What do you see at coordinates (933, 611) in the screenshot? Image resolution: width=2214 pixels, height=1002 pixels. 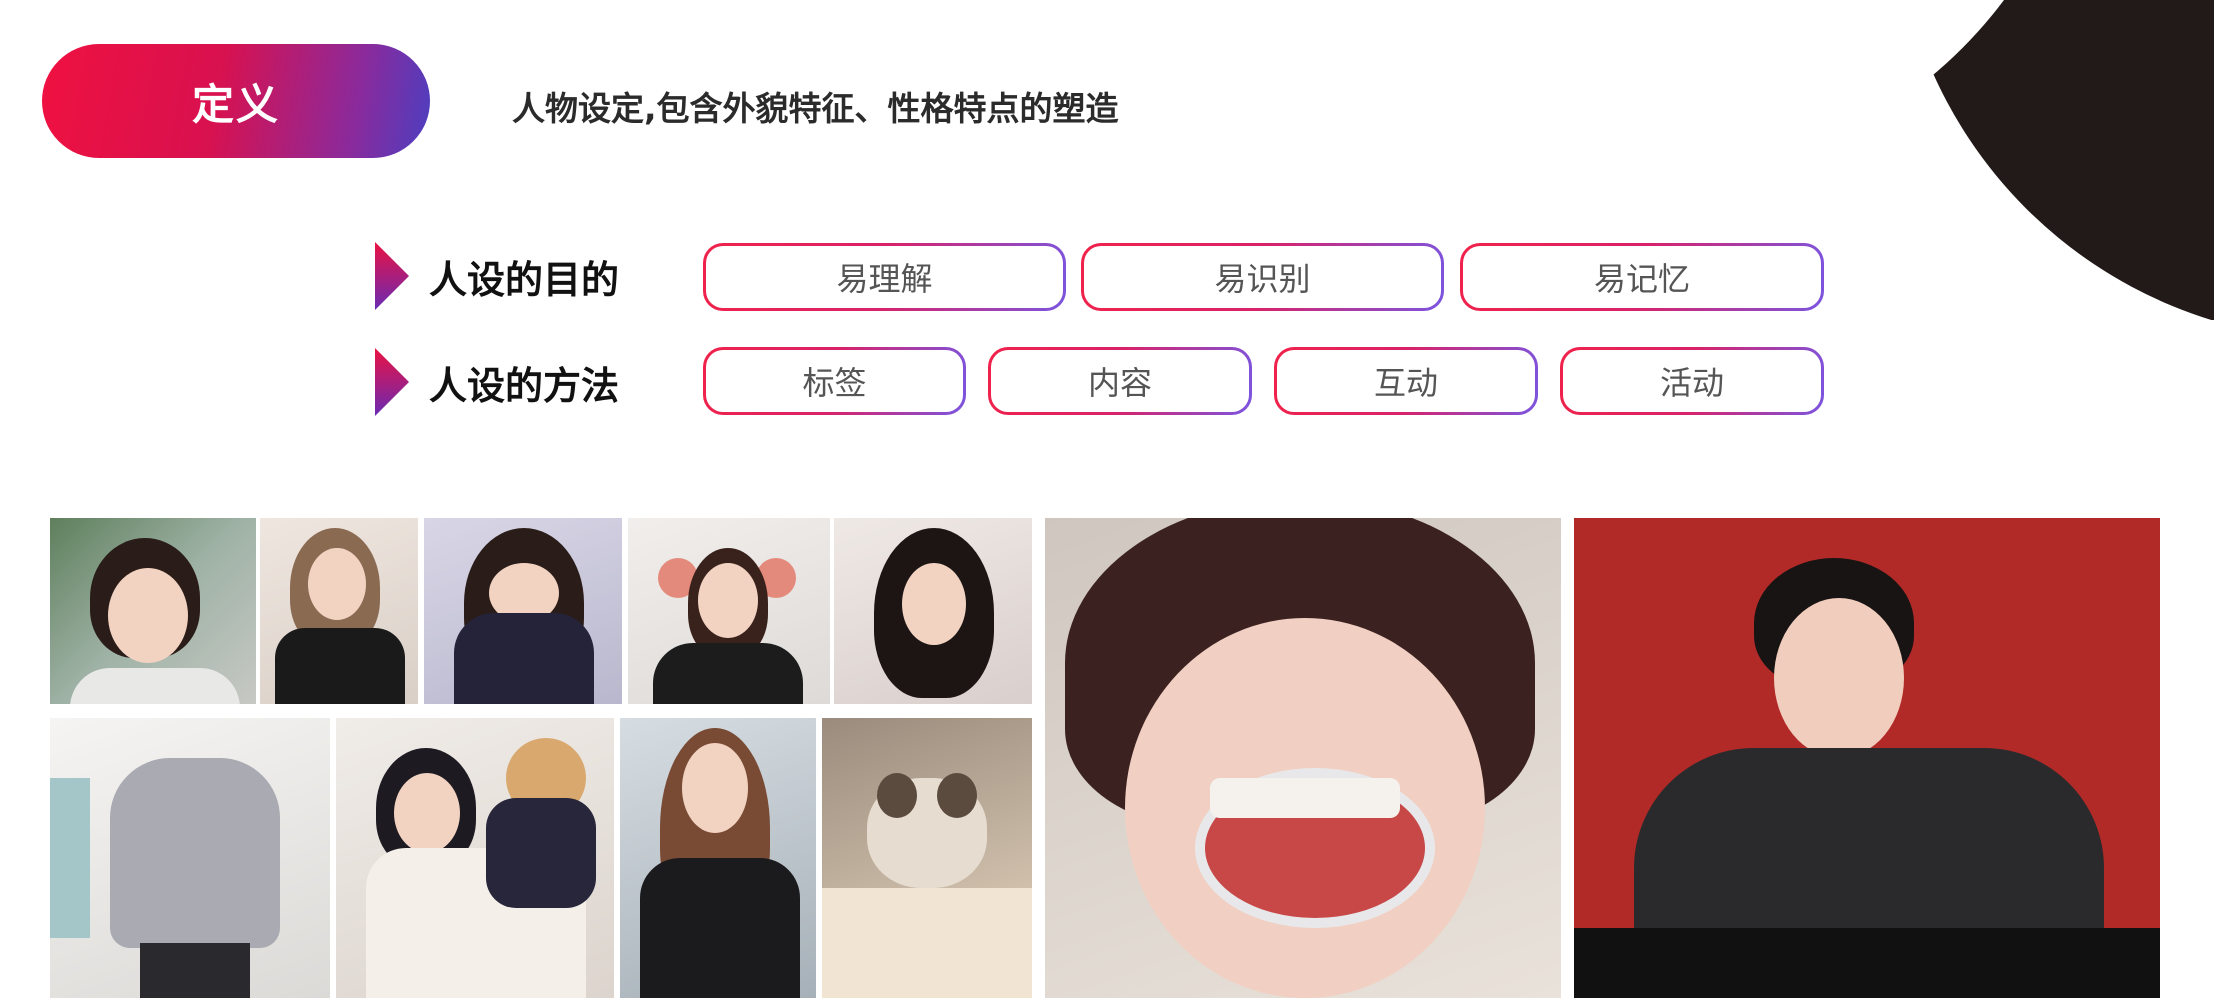 I see `photo-girl-hand-on-cheek` at bounding box center [933, 611].